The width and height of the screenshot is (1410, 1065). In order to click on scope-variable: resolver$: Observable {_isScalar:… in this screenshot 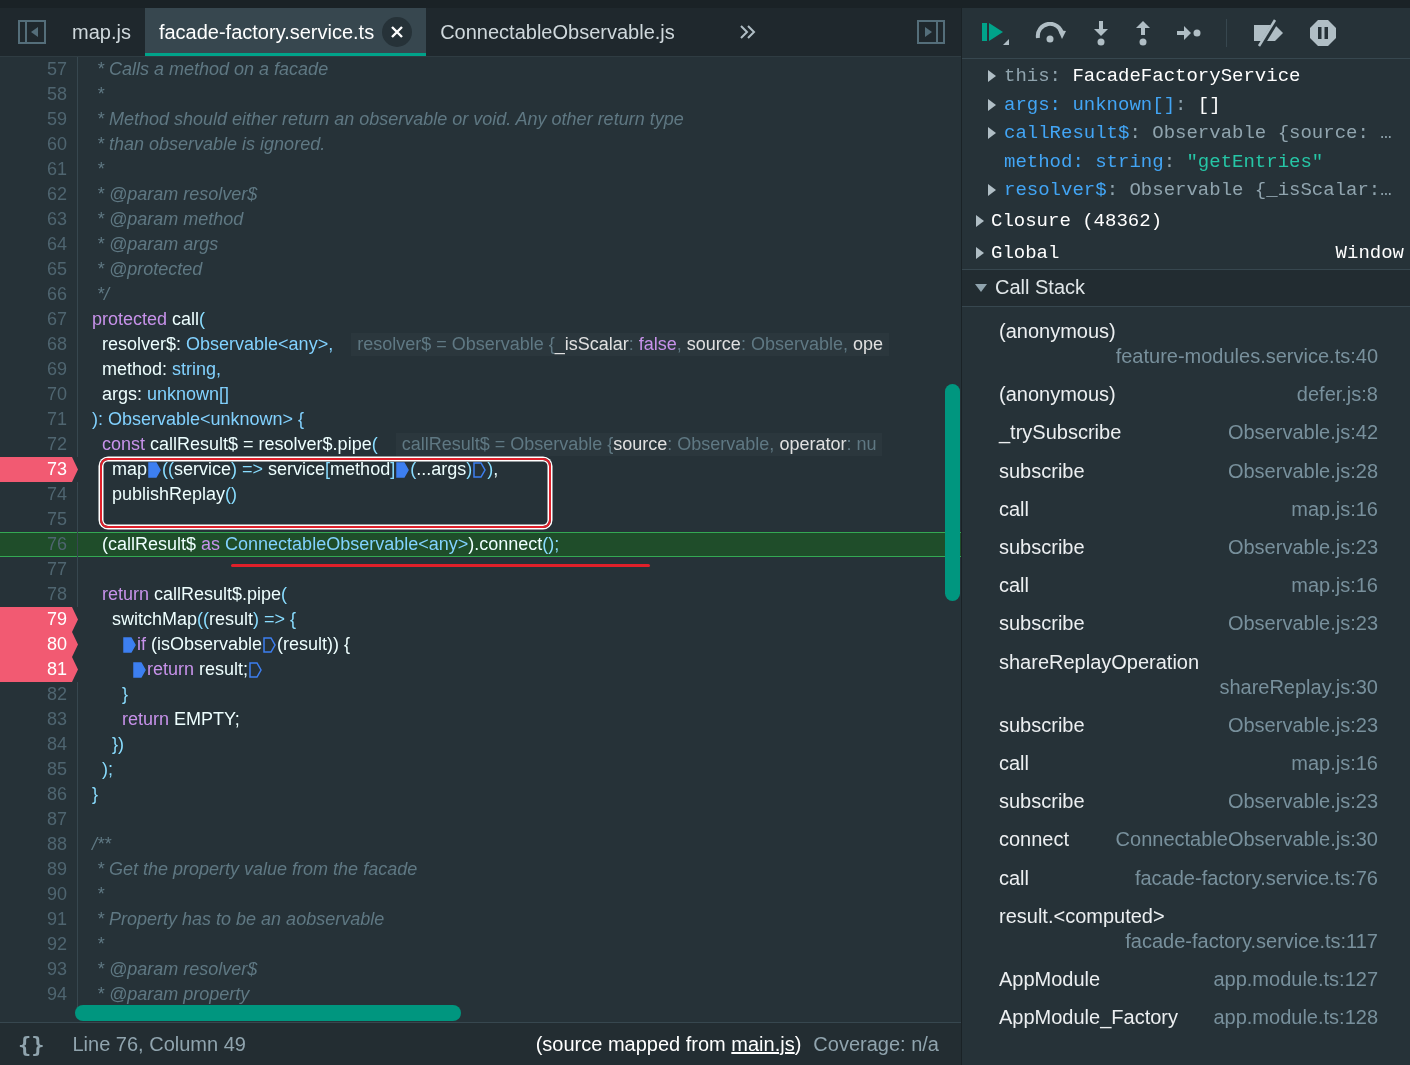, I will do `click(1198, 190)`.